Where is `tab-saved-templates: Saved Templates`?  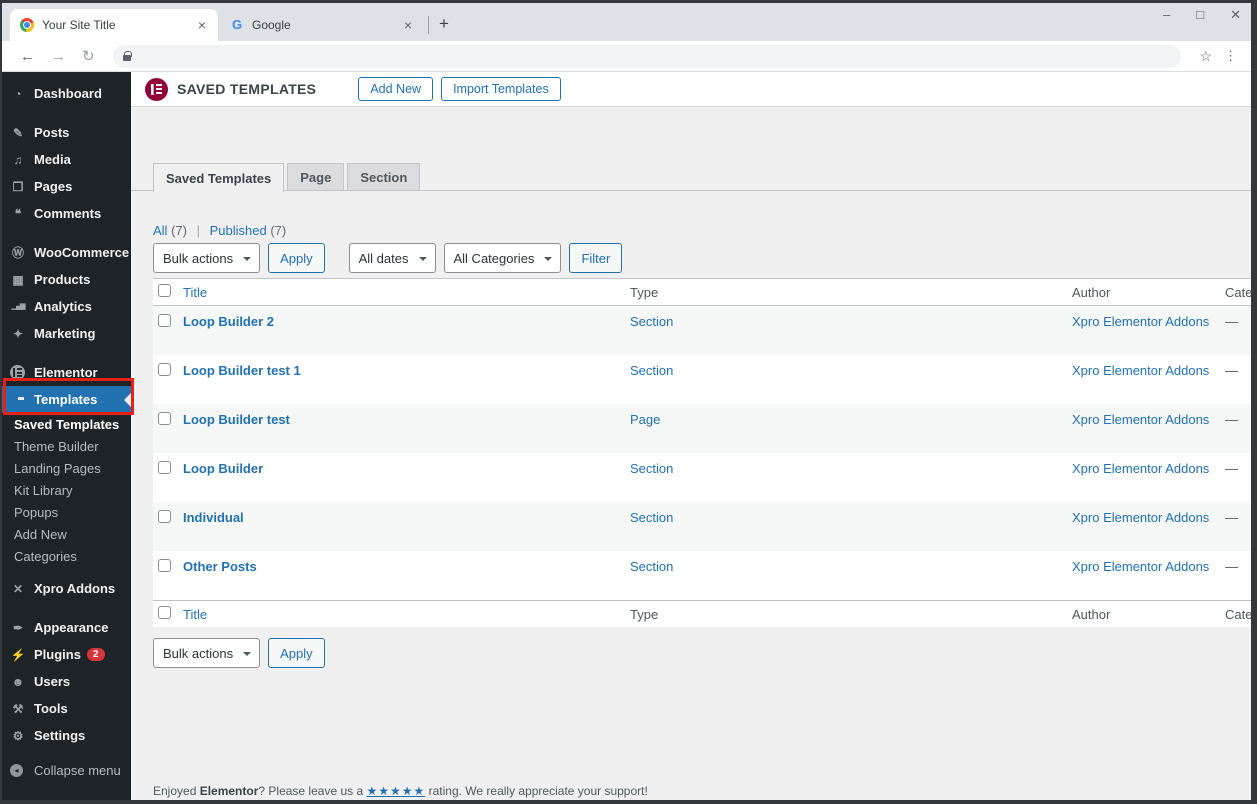
tab-saved-templates: Saved Templates is located at coordinates (219, 177).